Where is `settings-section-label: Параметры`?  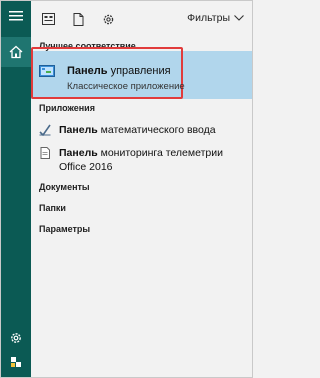 settings-section-label: Параметры is located at coordinates (64, 229).